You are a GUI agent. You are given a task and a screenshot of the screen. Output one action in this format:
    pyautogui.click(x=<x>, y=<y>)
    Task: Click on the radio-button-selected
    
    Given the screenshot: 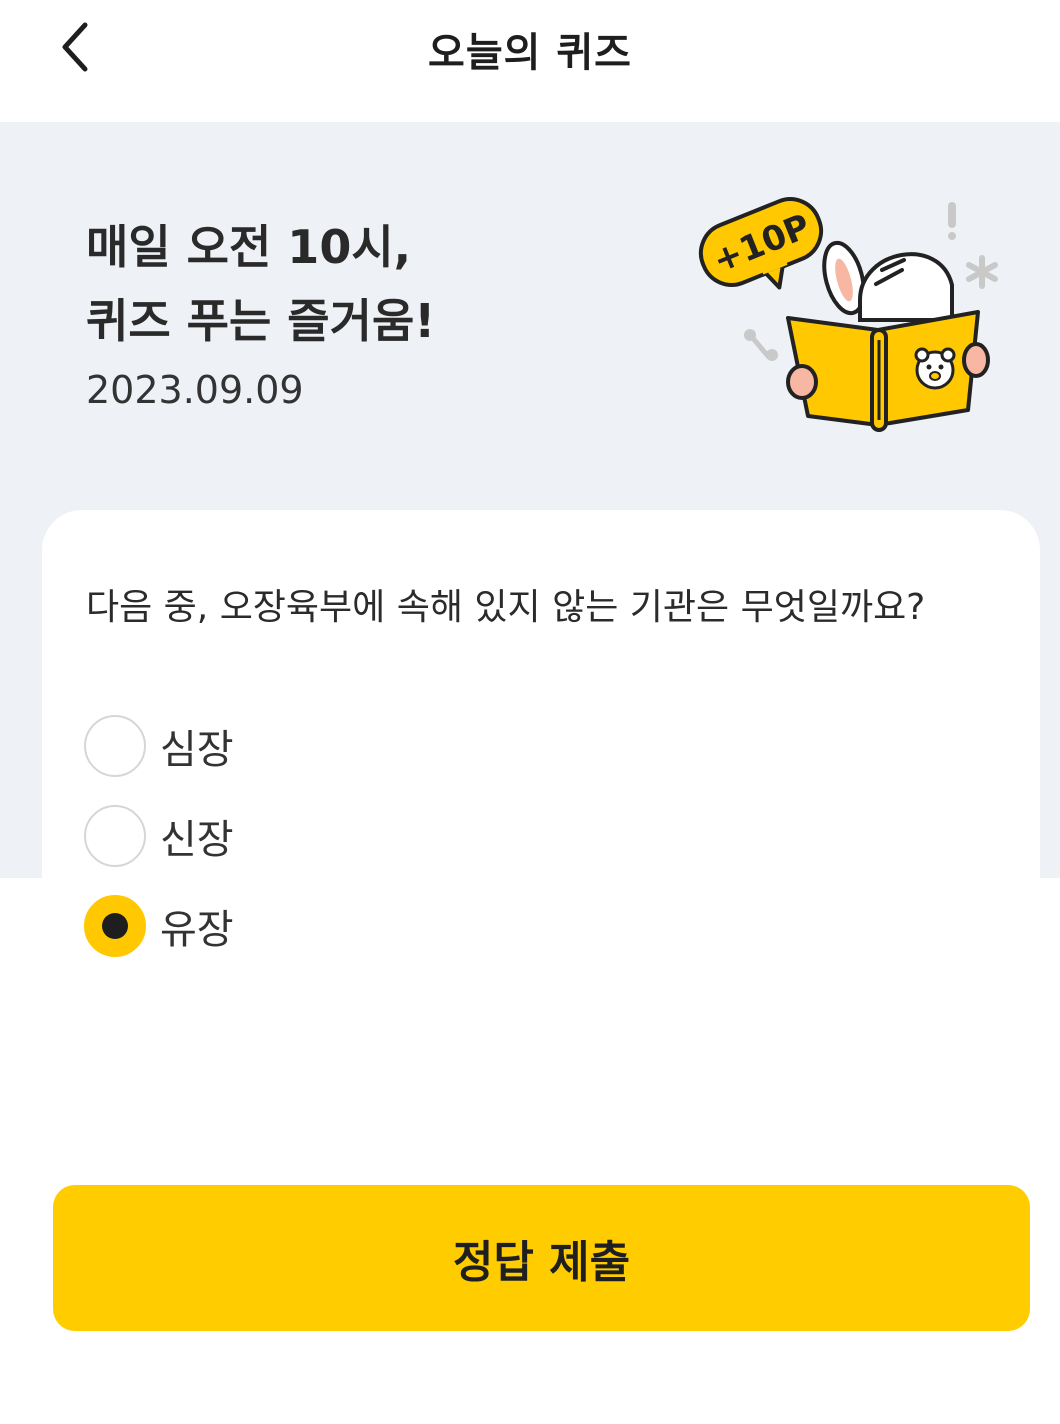 What is the action you would take?
    pyautogui.click(x=115, y=926)
    